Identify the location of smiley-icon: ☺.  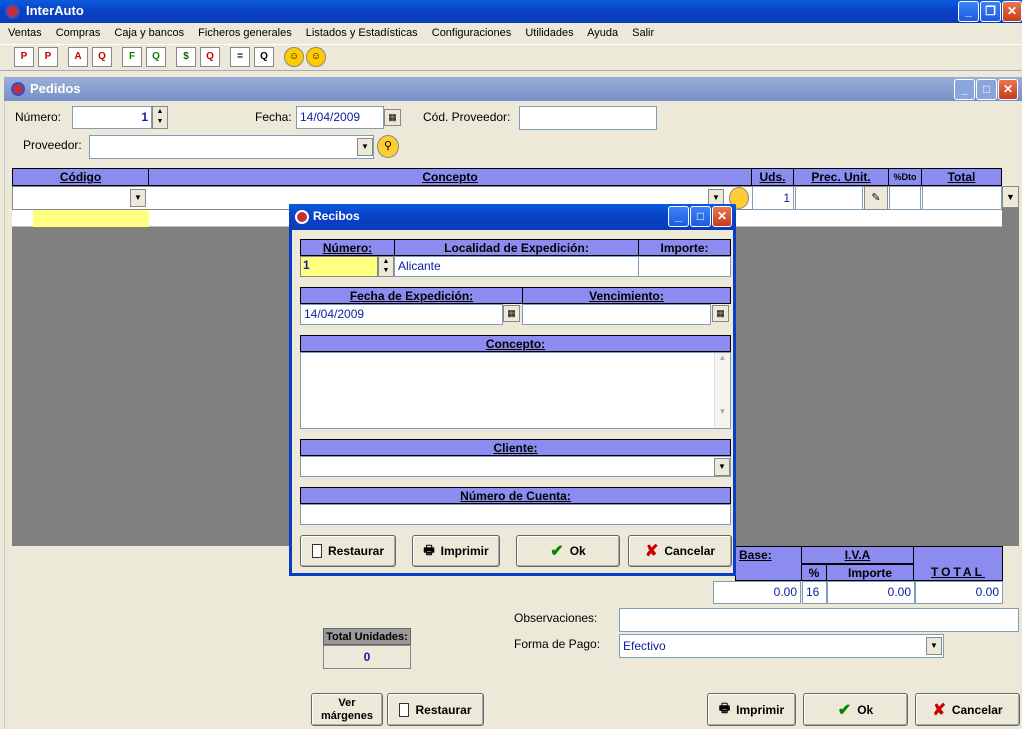
(294, 57).